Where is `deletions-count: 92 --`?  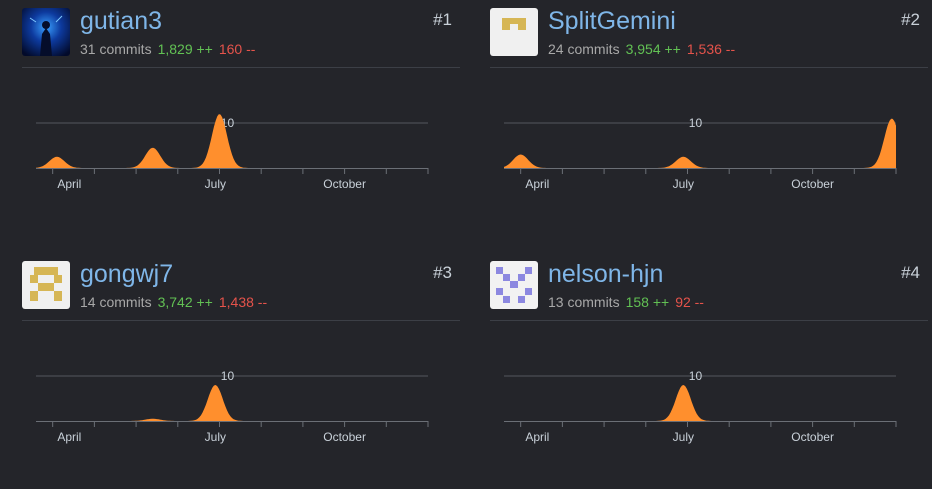 deletions-count: 92 -- is located at coordinates (689, 302).